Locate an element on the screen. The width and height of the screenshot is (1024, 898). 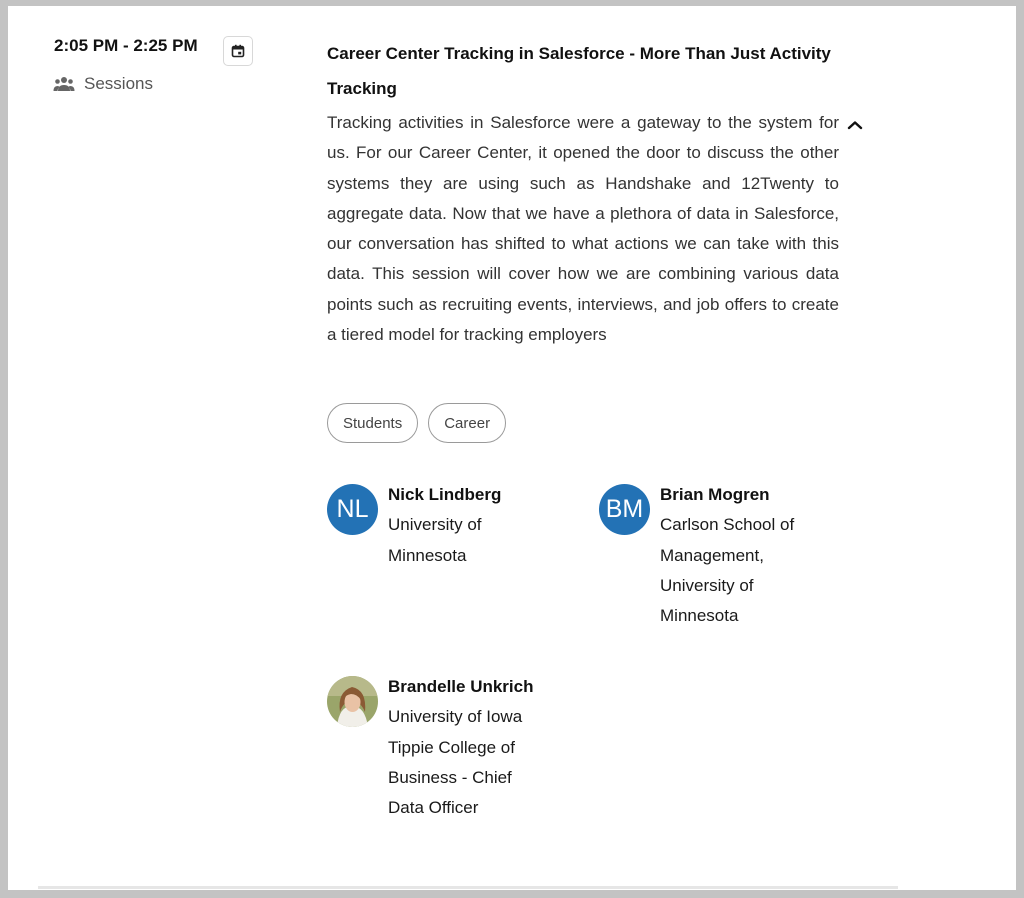
divider is located at coordinates (468, 887).